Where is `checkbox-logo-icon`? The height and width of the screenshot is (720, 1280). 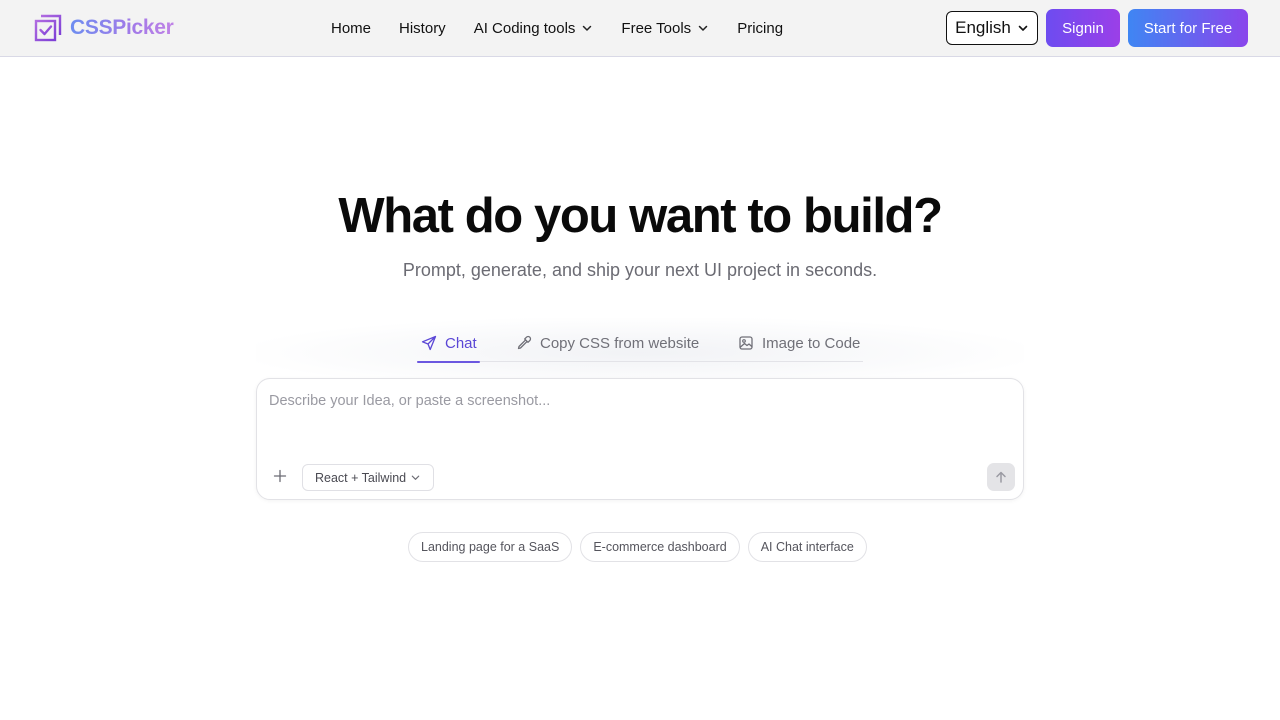 checkbox-logo-icon is located at coordinates (48, 28).